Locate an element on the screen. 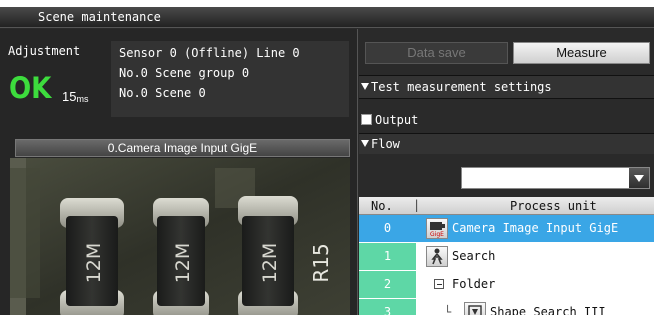  table-row: 3 └ Shape Search III is located at coordinates (506, 307).